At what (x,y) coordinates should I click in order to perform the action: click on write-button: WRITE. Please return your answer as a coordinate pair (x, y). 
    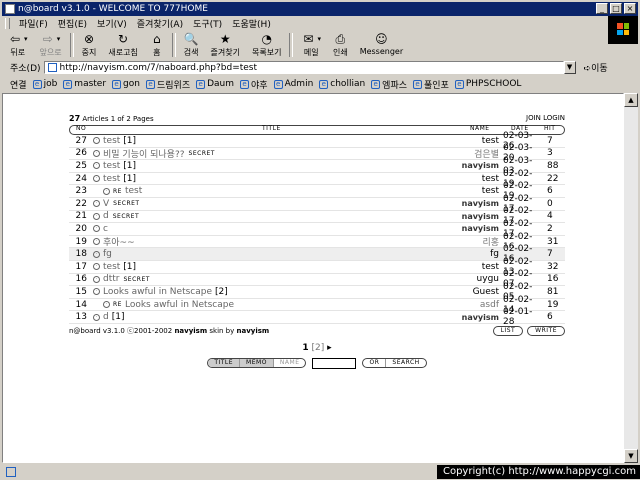
    Looking at the image, I should click on (546, 330).